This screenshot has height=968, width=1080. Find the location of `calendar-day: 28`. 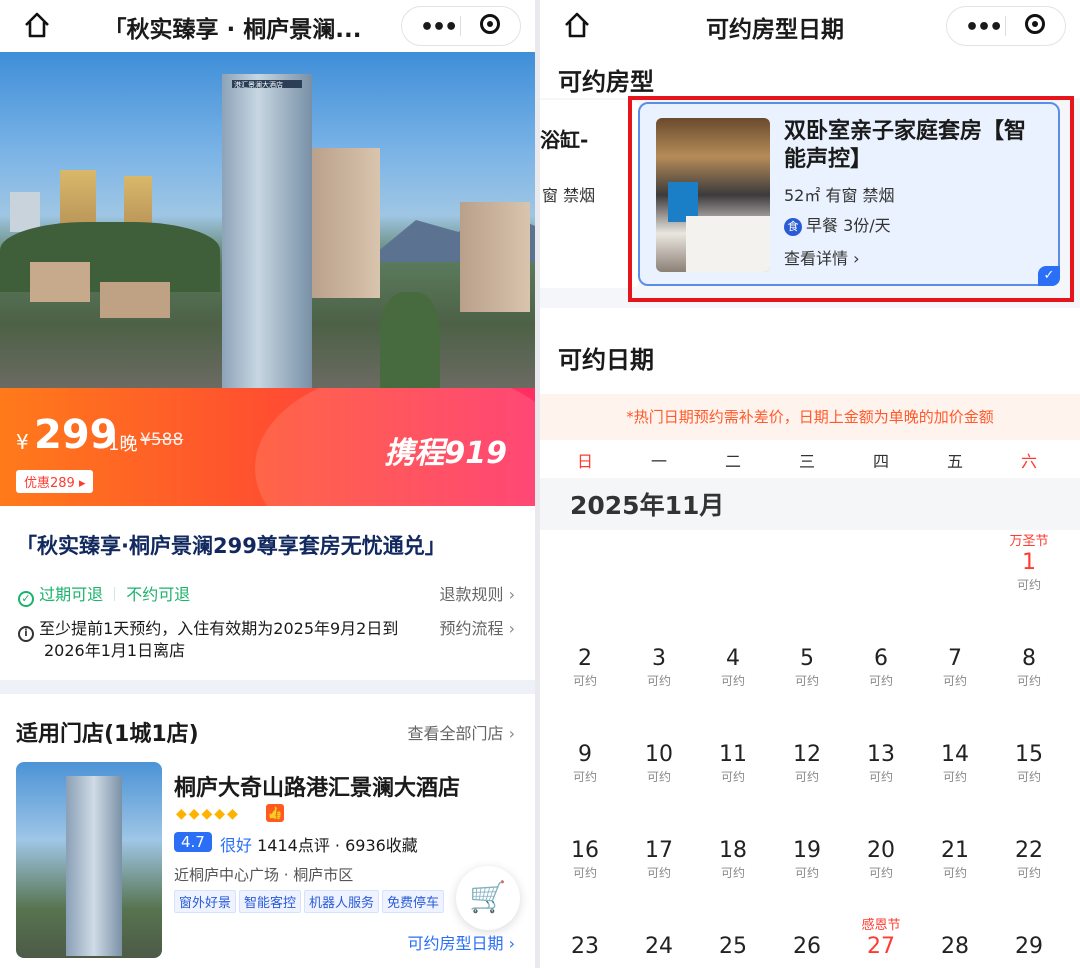

calendar-day: 28 is located at coordinates (955, 939).